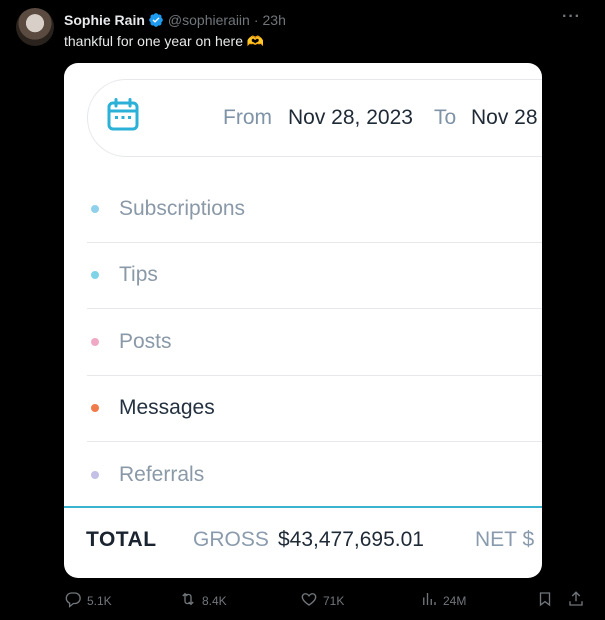 The image size is (605, 620). What do you see at coordinates (324, 19) in the screenshot?
I see `tweet-header: Sophie Rain @sophieraiin · 23h ···` at bounding box center [324, 19].